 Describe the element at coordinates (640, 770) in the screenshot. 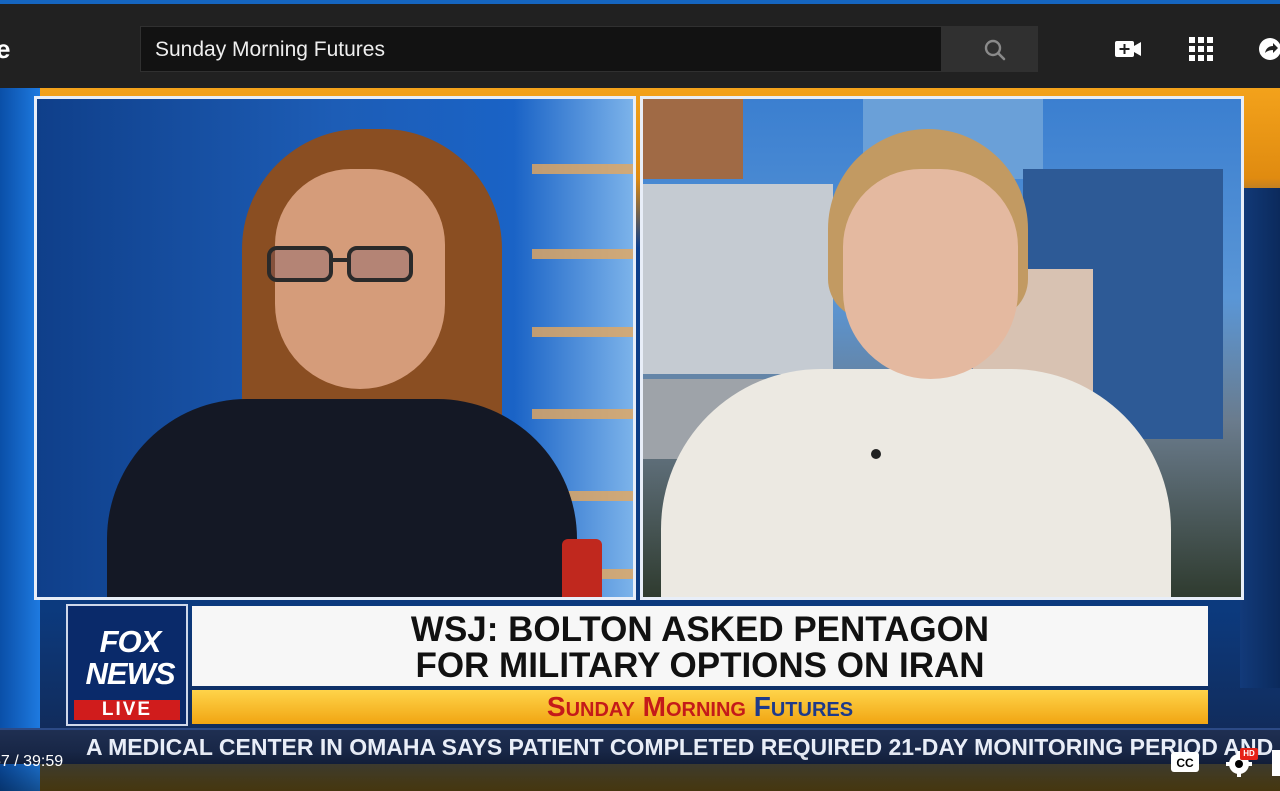

I see `player-controls` at that location.